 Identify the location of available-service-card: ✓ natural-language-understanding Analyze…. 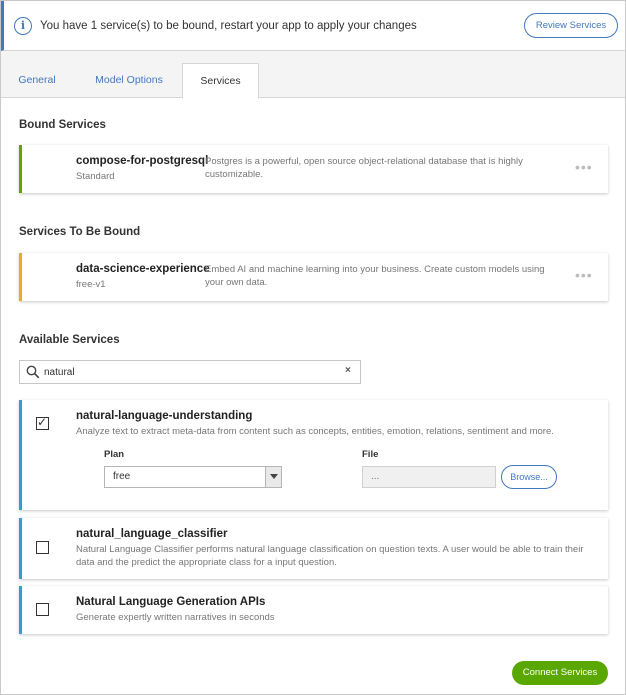
(313, 455).